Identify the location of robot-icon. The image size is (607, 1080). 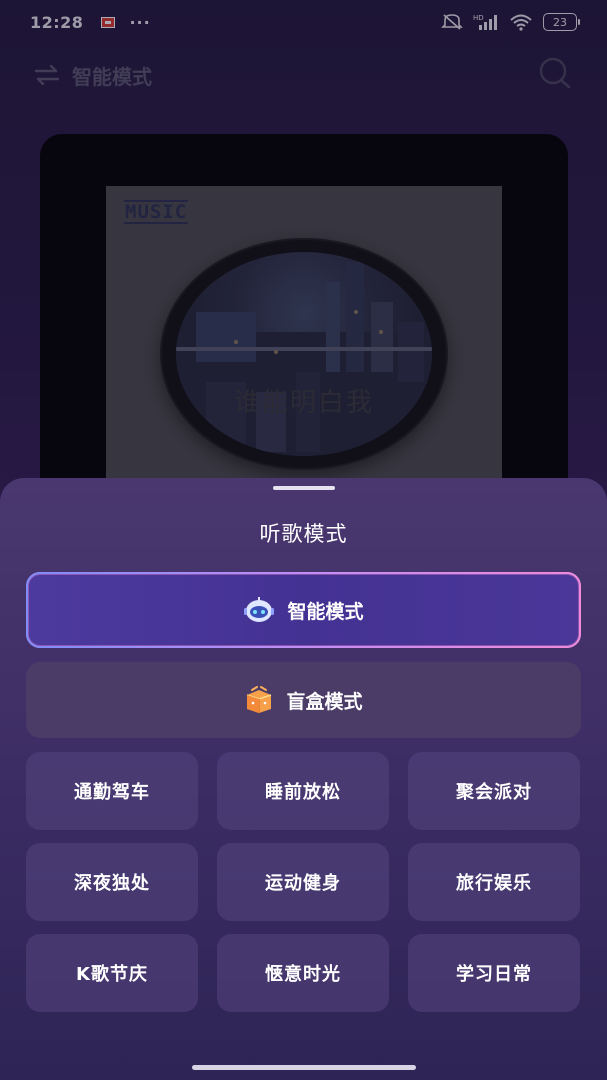
(259, 609).